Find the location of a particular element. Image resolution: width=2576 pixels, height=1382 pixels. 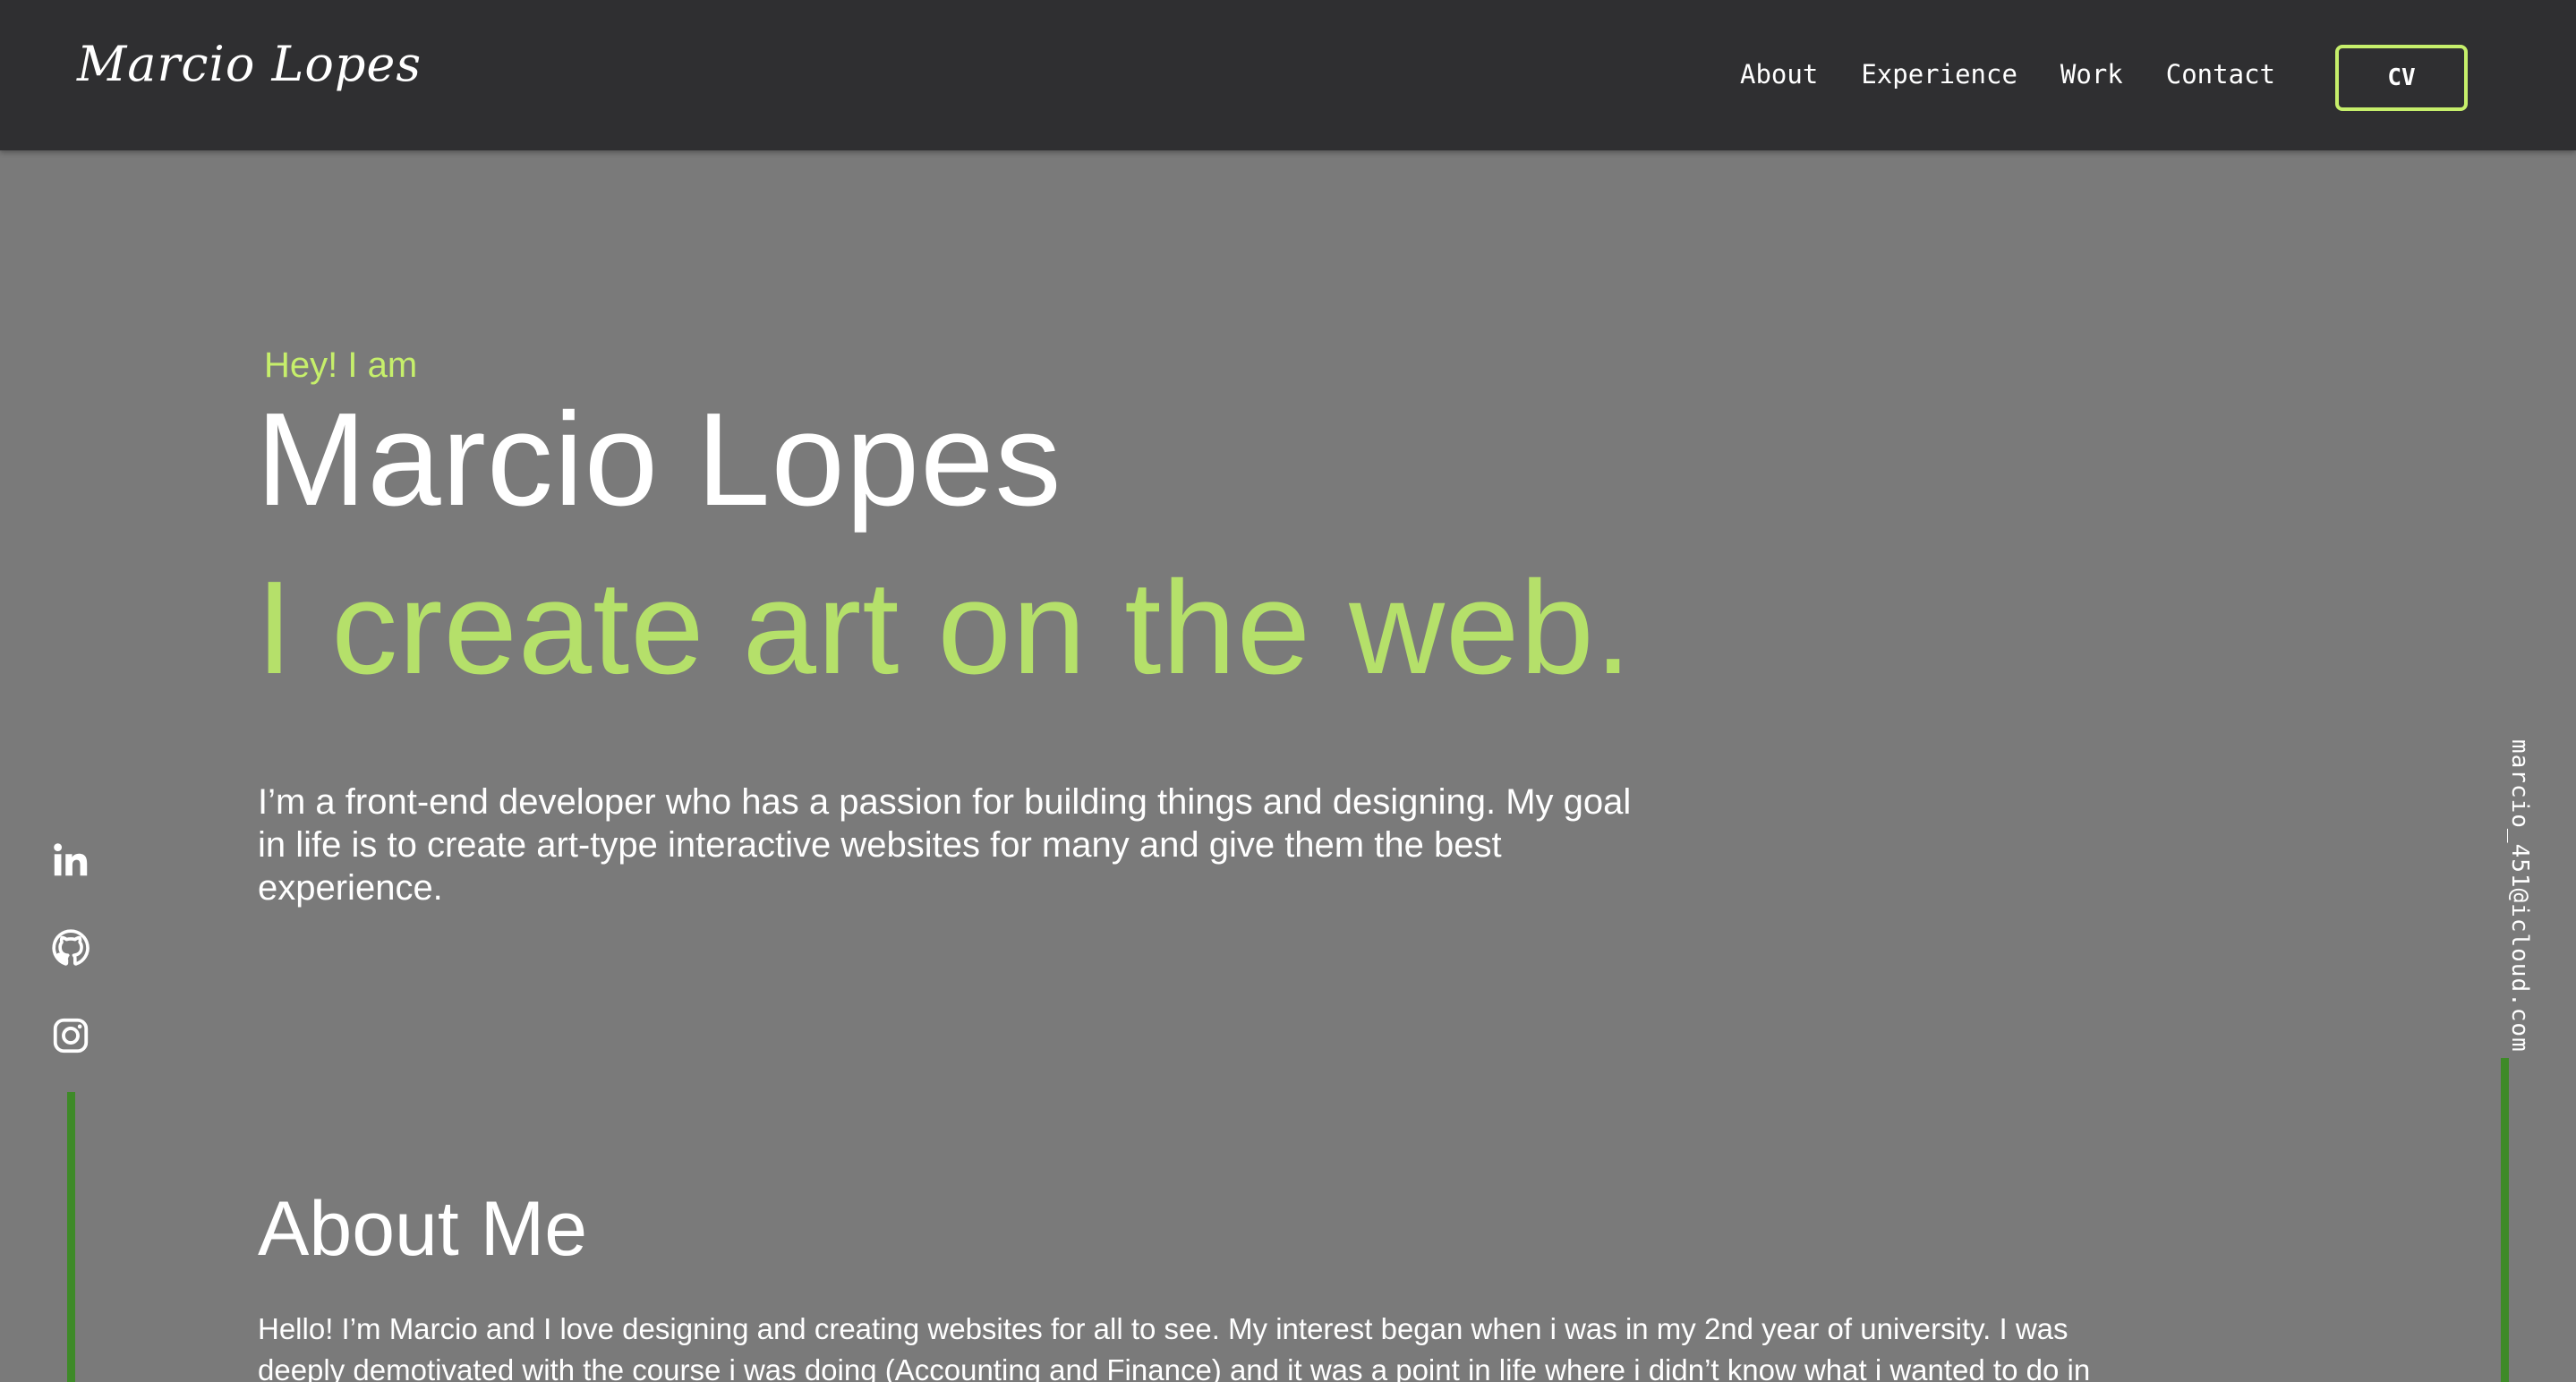

linkedin-icon is located at coordinates (70, 860).